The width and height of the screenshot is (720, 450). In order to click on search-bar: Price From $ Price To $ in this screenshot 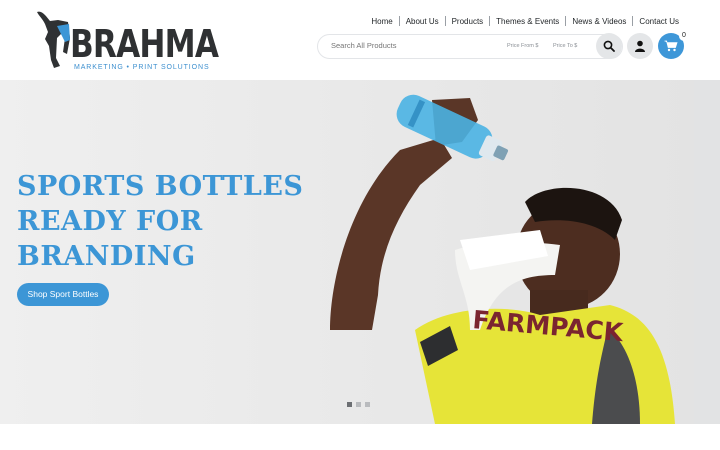, I will do `click(470, 46)`.